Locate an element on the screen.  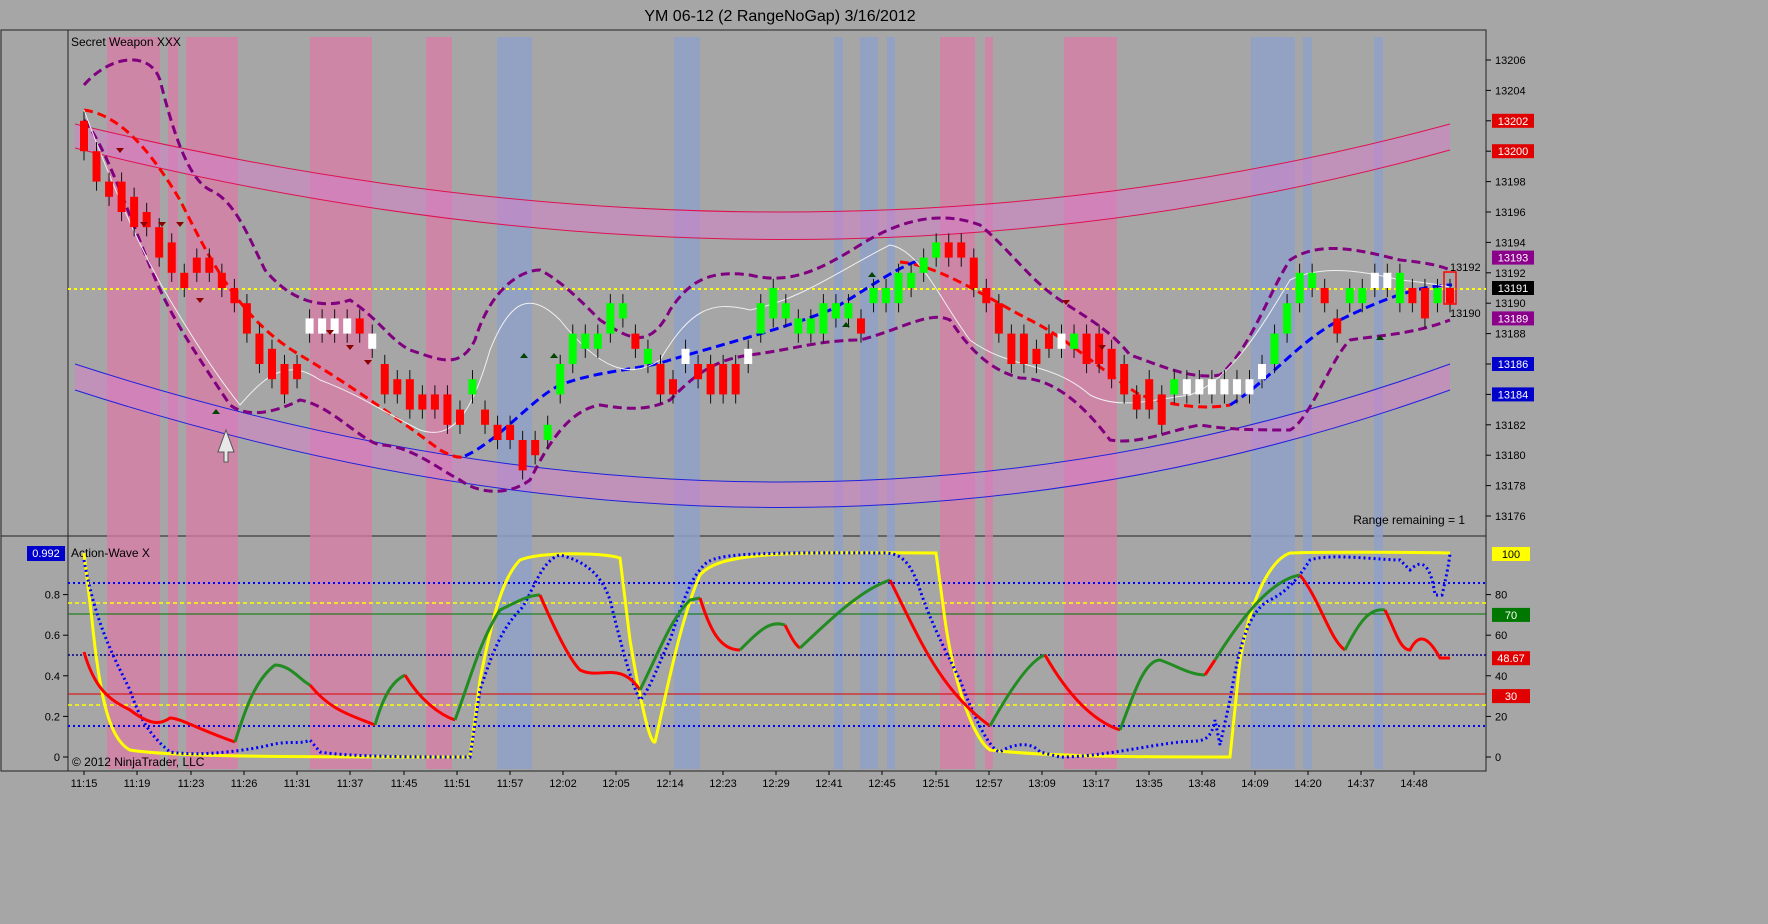
price-tick-label: 13194 is located at coordinates (1510, 243).